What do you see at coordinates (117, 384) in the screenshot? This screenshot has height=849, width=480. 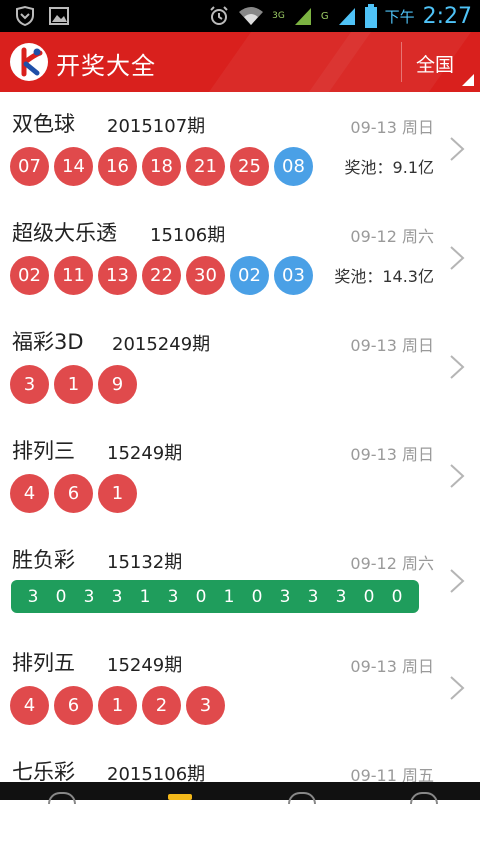 I see `red-ball: 9` at bounding box center [117, 384].